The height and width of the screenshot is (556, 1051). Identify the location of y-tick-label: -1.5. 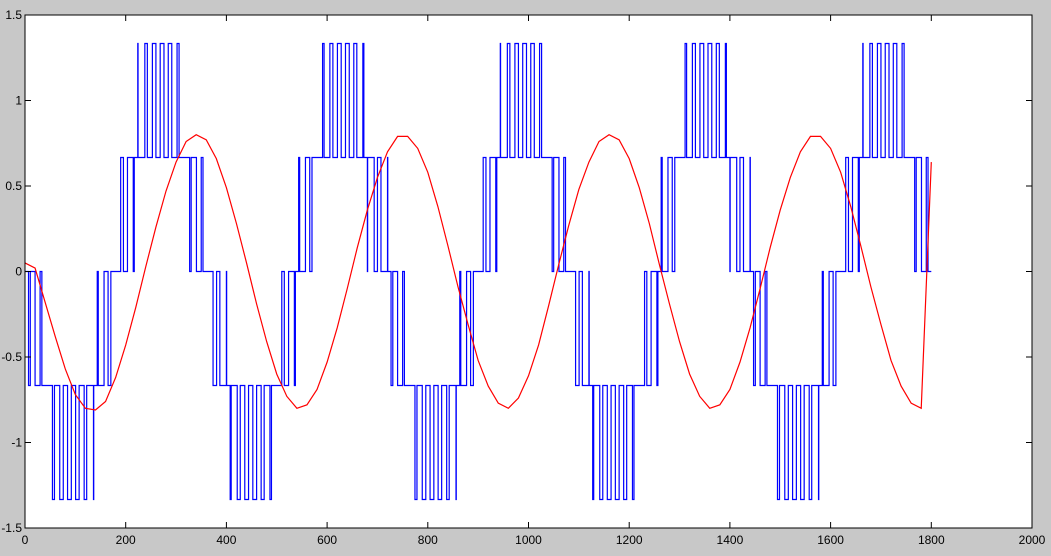
(11, 528).